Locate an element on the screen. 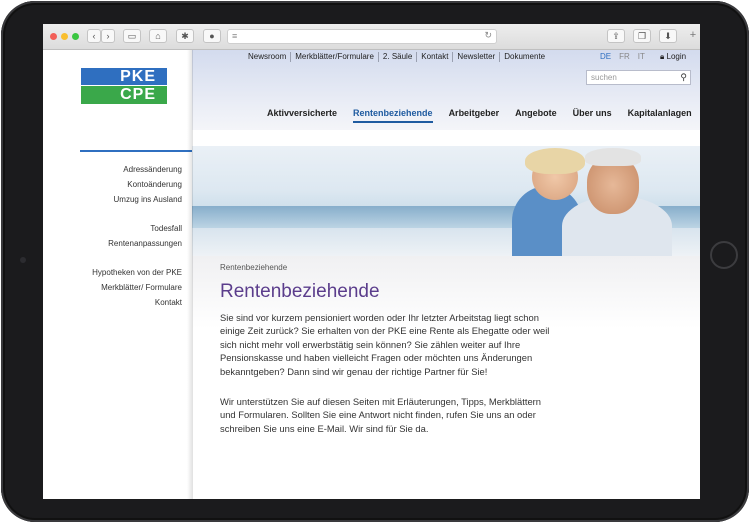 Image resolution: width=750 pixels, height=523 pixels. language-switch: DE FR IT is located at coordinates (622, 56).